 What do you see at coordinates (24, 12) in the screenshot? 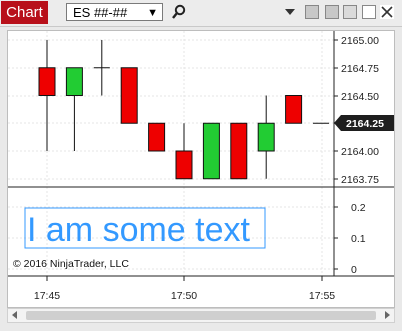
I see `chart-tab: Chart` at bounding box center [24, 12].